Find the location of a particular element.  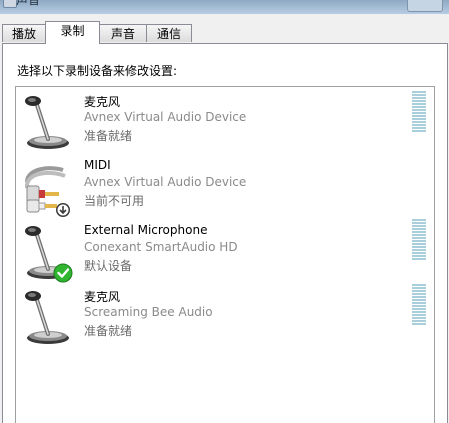

rca-cable-icon is located at coordinates (47, 191).